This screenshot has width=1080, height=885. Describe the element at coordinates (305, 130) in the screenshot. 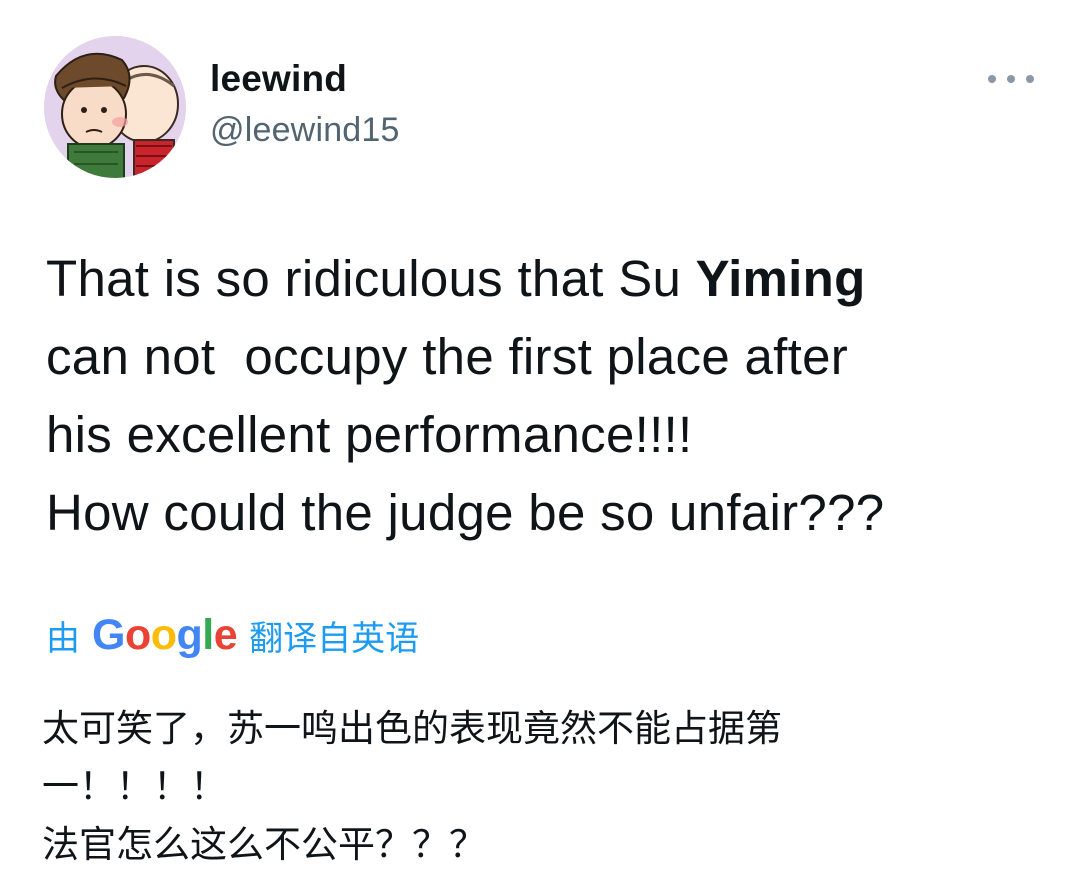

I see `user-handle: @leewind15` at that location.